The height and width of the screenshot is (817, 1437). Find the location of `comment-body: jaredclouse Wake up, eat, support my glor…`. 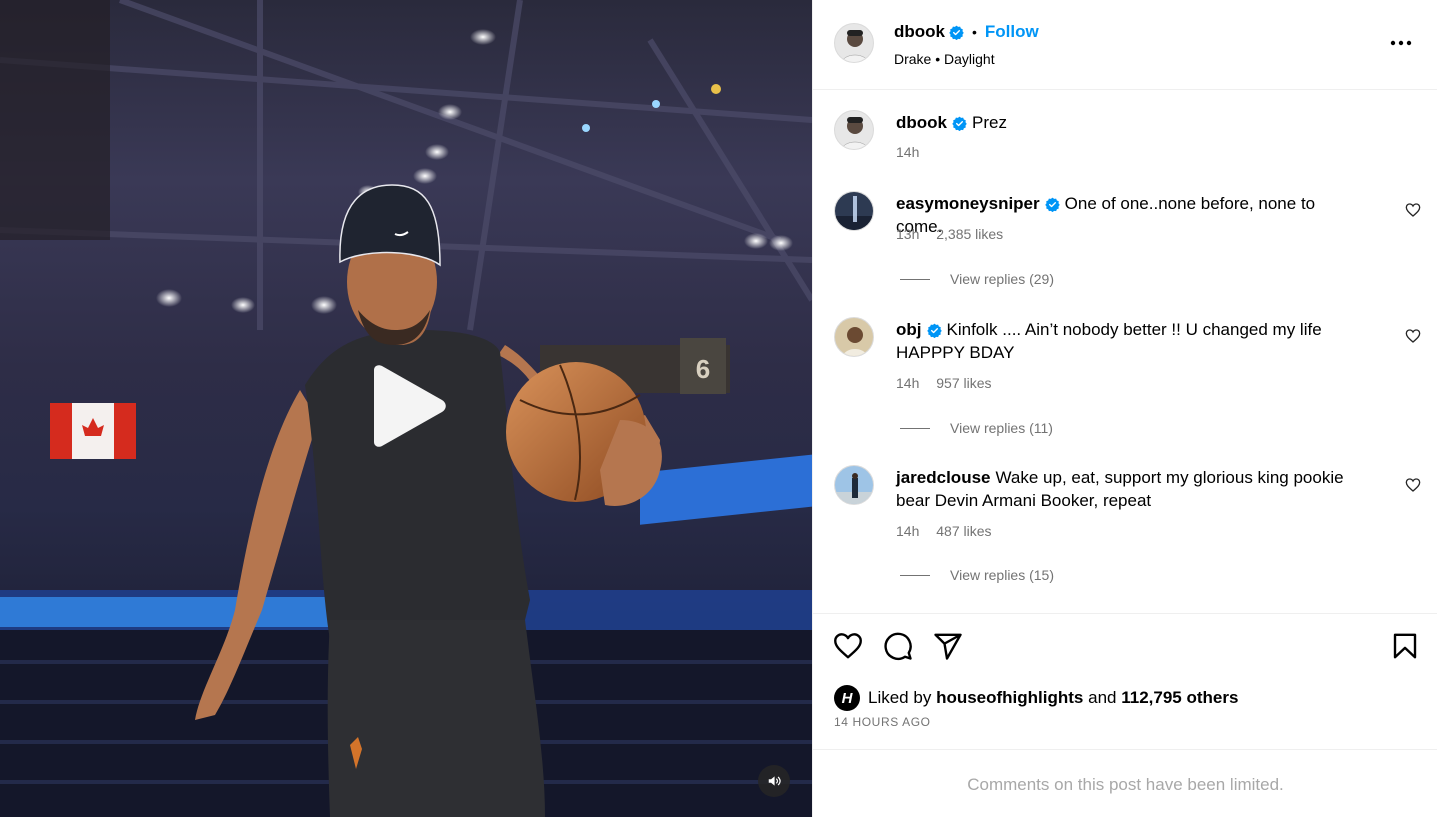

comment-body: jaredclouse Wake up, eat, support my glor… is located at coordinates (1131, 489).